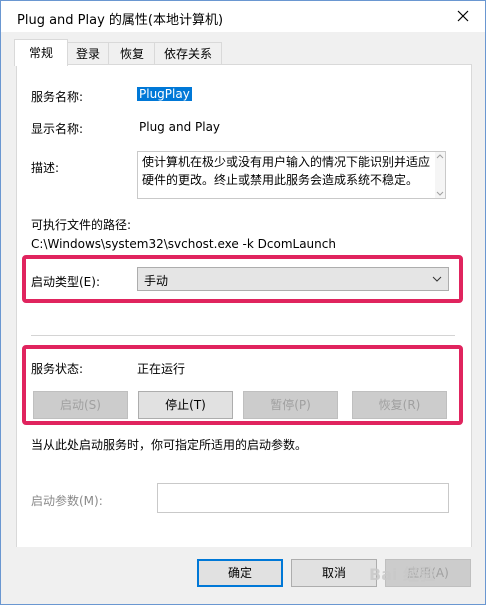 This screenshot has height=605, width=486. What do you see at coordinates (240, 573) in the screenshot?
I see `ok-button: 确定` at bounding box center [240, 573].